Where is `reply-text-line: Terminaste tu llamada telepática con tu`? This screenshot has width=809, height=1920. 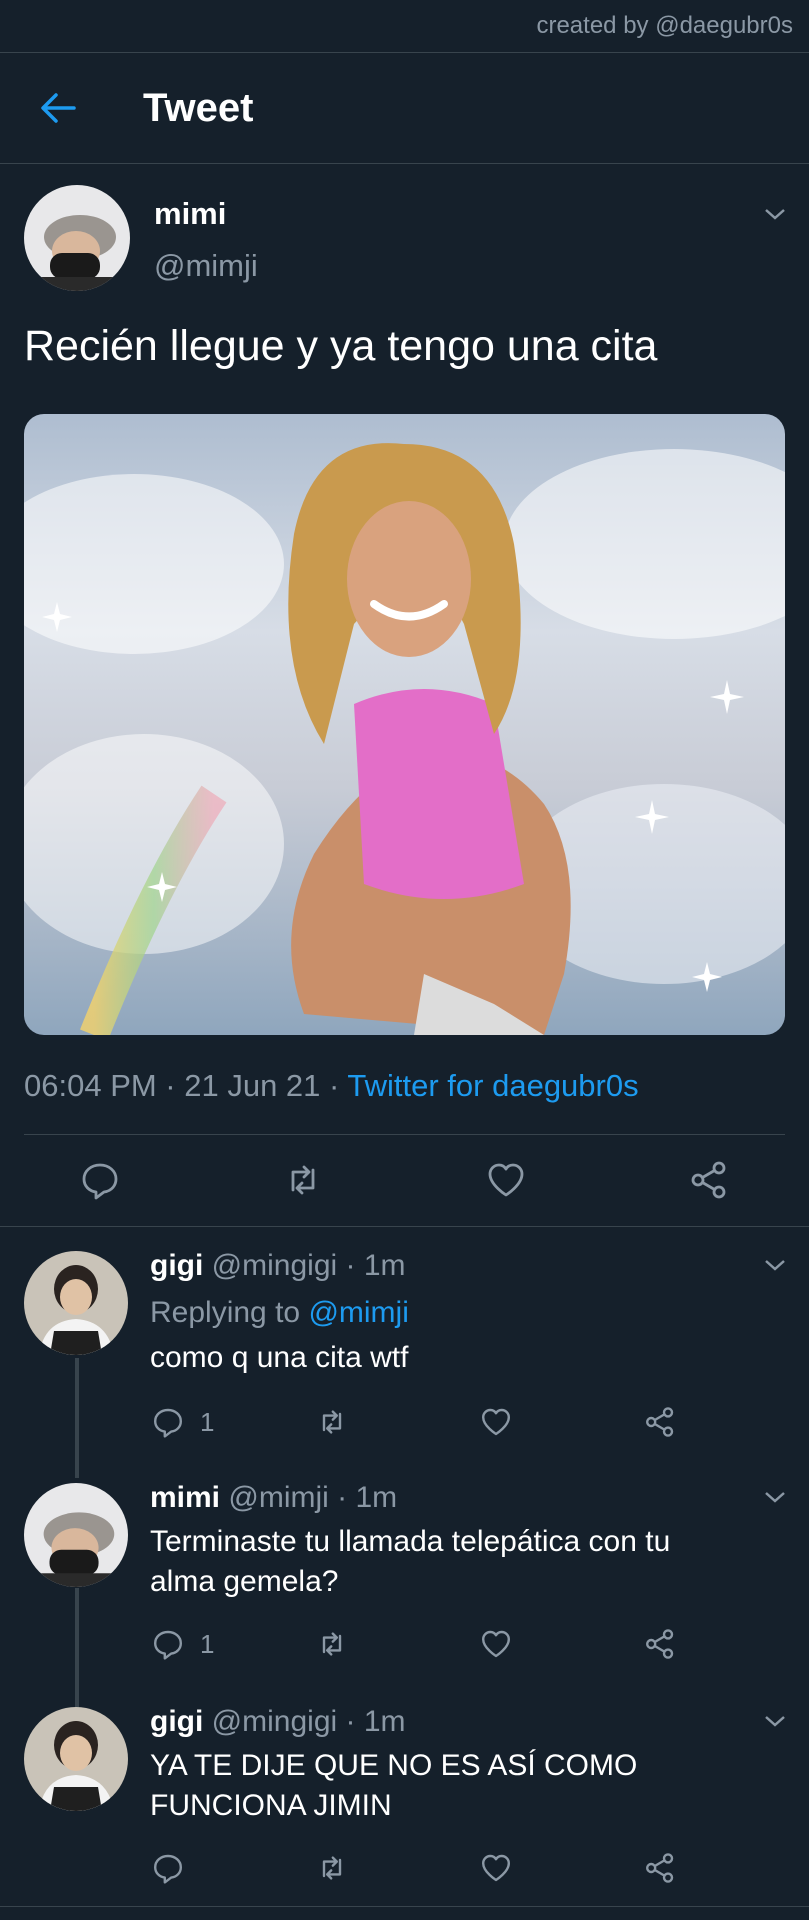 reply-text-line: Terminaste tu llamada telepática con tu is located at coordinates (410, 1541).